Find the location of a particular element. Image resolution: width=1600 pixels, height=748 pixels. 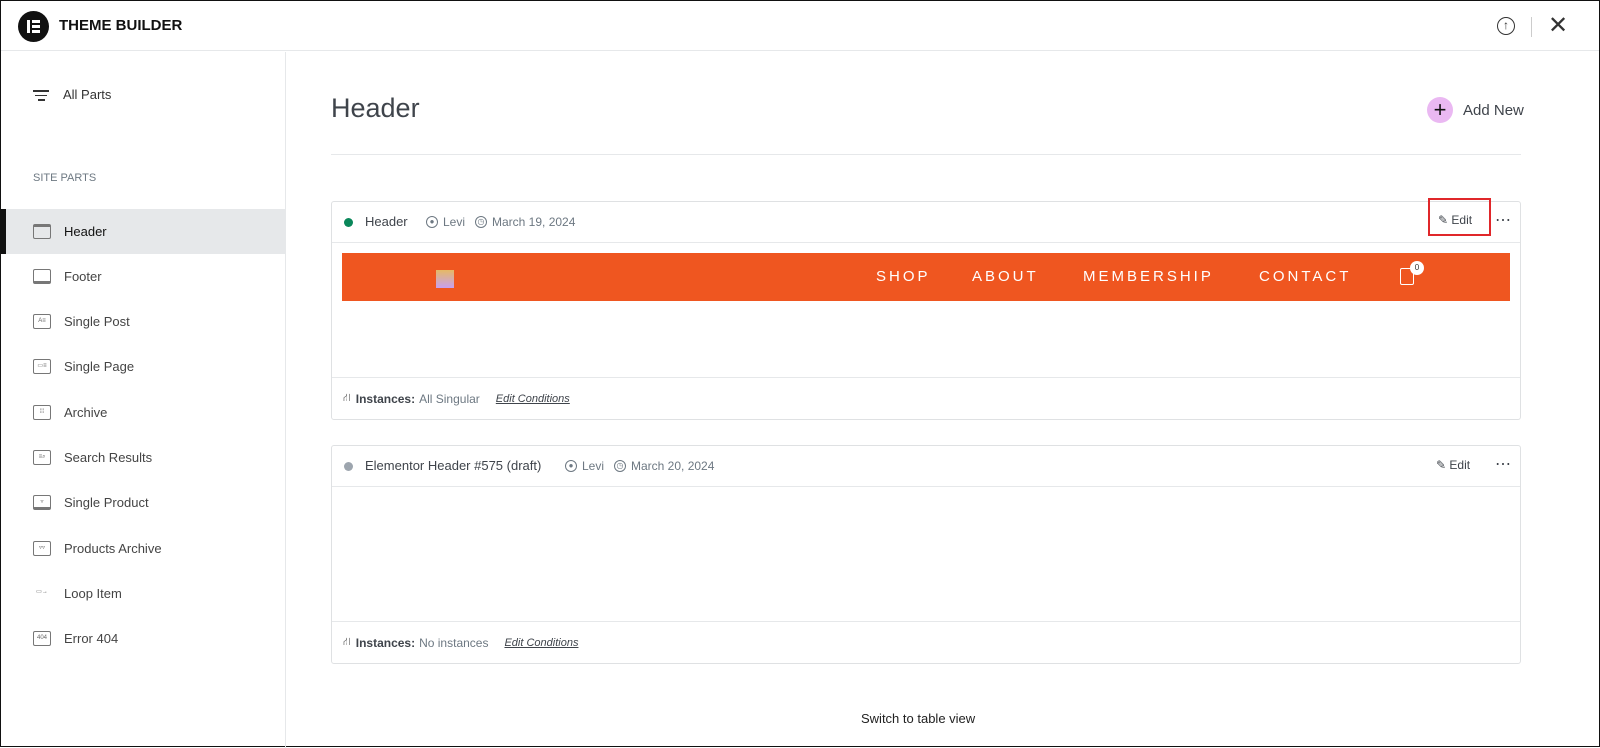

date: March 19, 2024 is located at coordinates (534, 222).